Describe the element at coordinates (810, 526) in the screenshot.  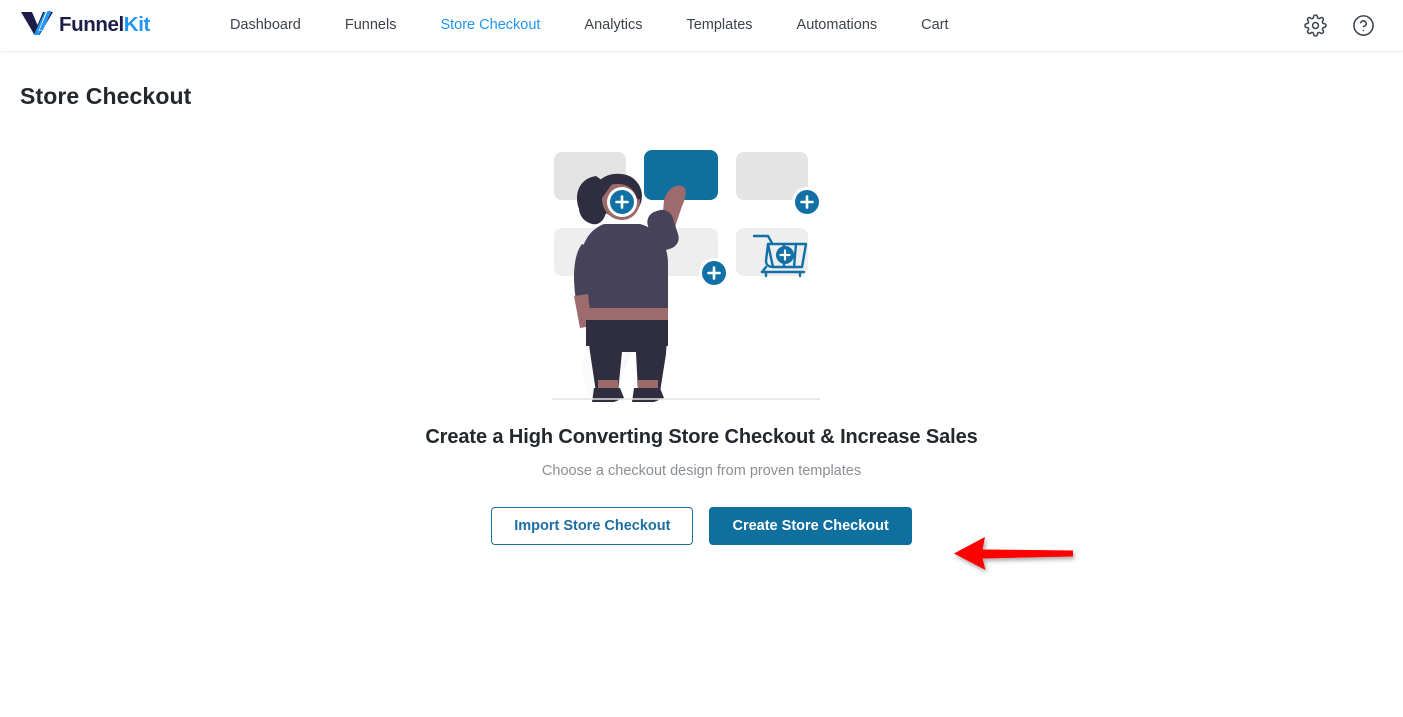
I see `create-store-checkout-button: Create Store Checkout` at that location.